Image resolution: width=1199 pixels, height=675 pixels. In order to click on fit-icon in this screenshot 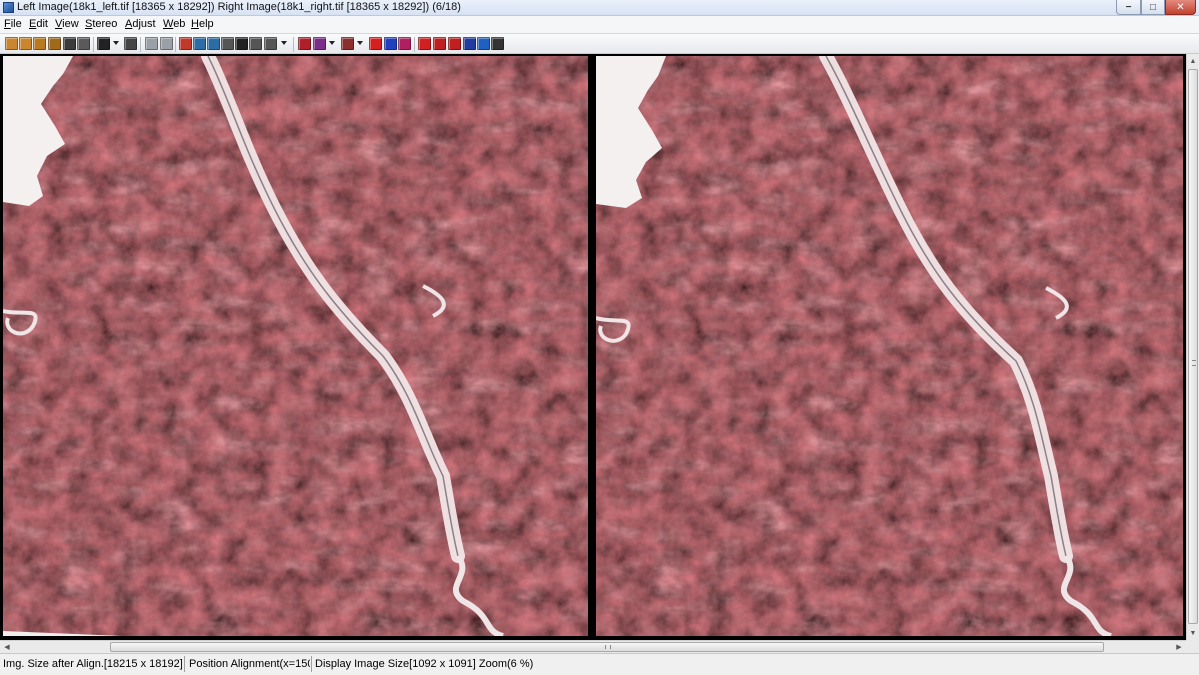, I will do `click(227, 43)`.